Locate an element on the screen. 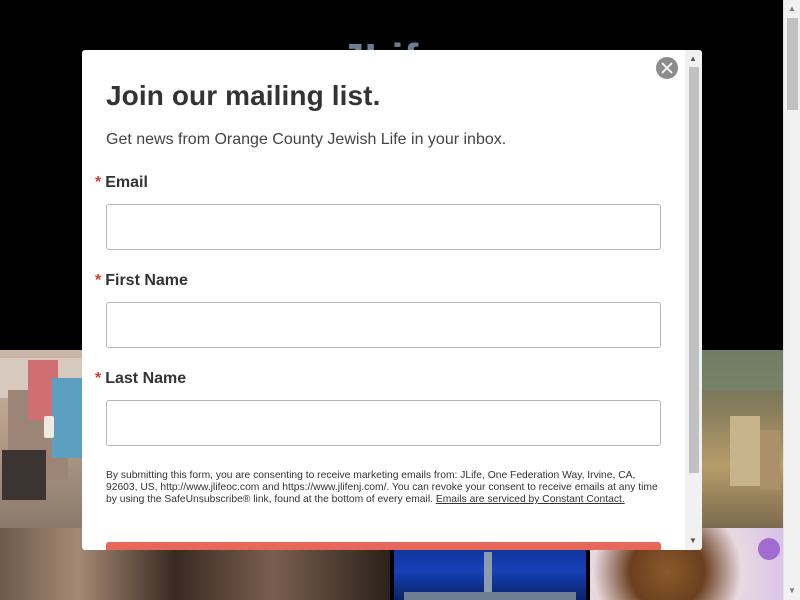 This screenshot has width=800, height=600. first-name-label: * First Name is located at coordinates (141, 280).